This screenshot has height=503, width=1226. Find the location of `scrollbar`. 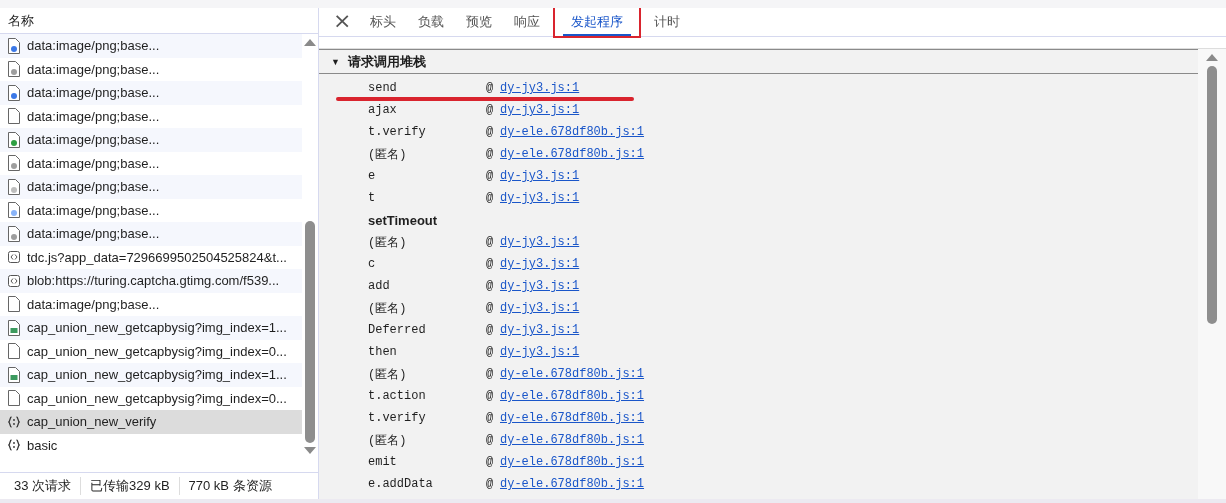

scrollbar is located at coordinates (1212, 274).